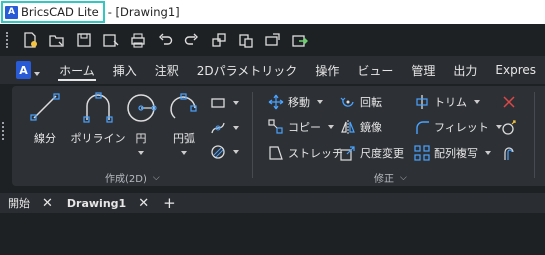  I want to click on spline-button, so click(224, 128).